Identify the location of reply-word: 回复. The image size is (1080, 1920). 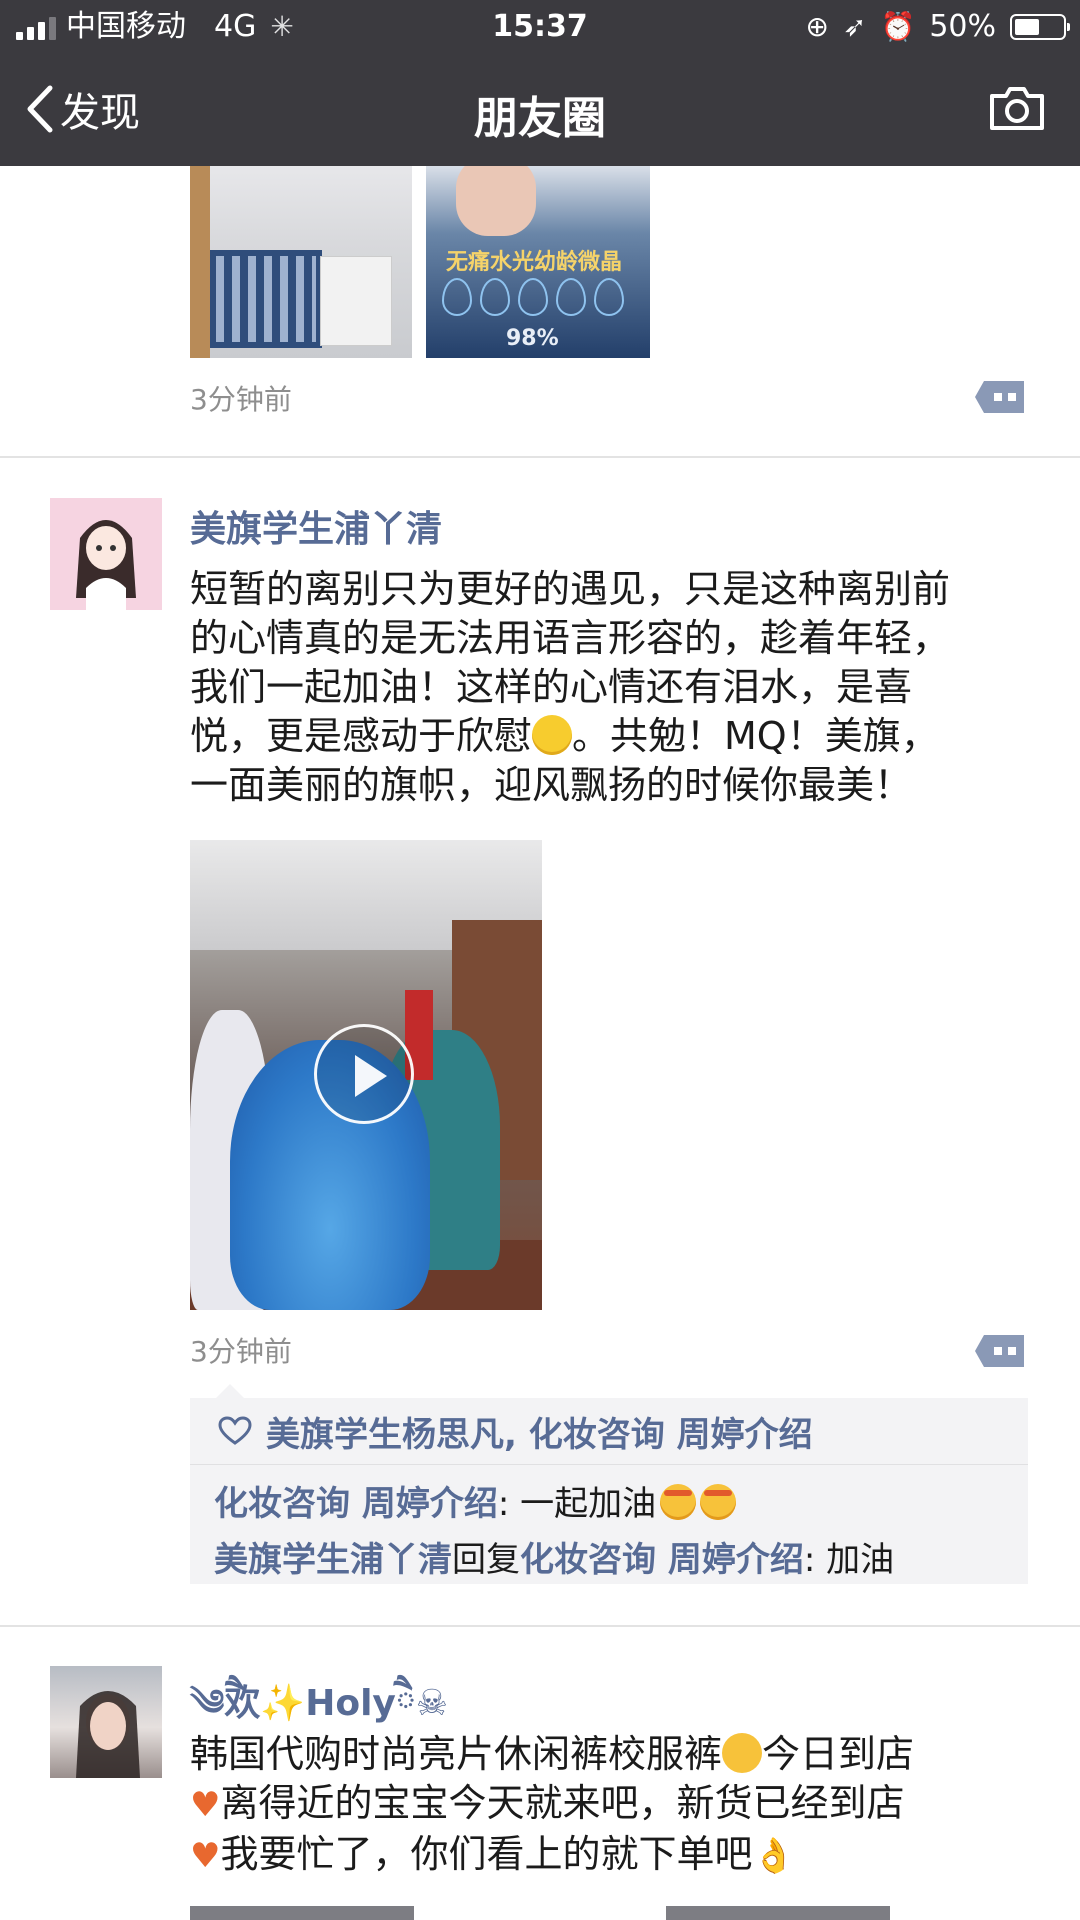
(486, 1560).